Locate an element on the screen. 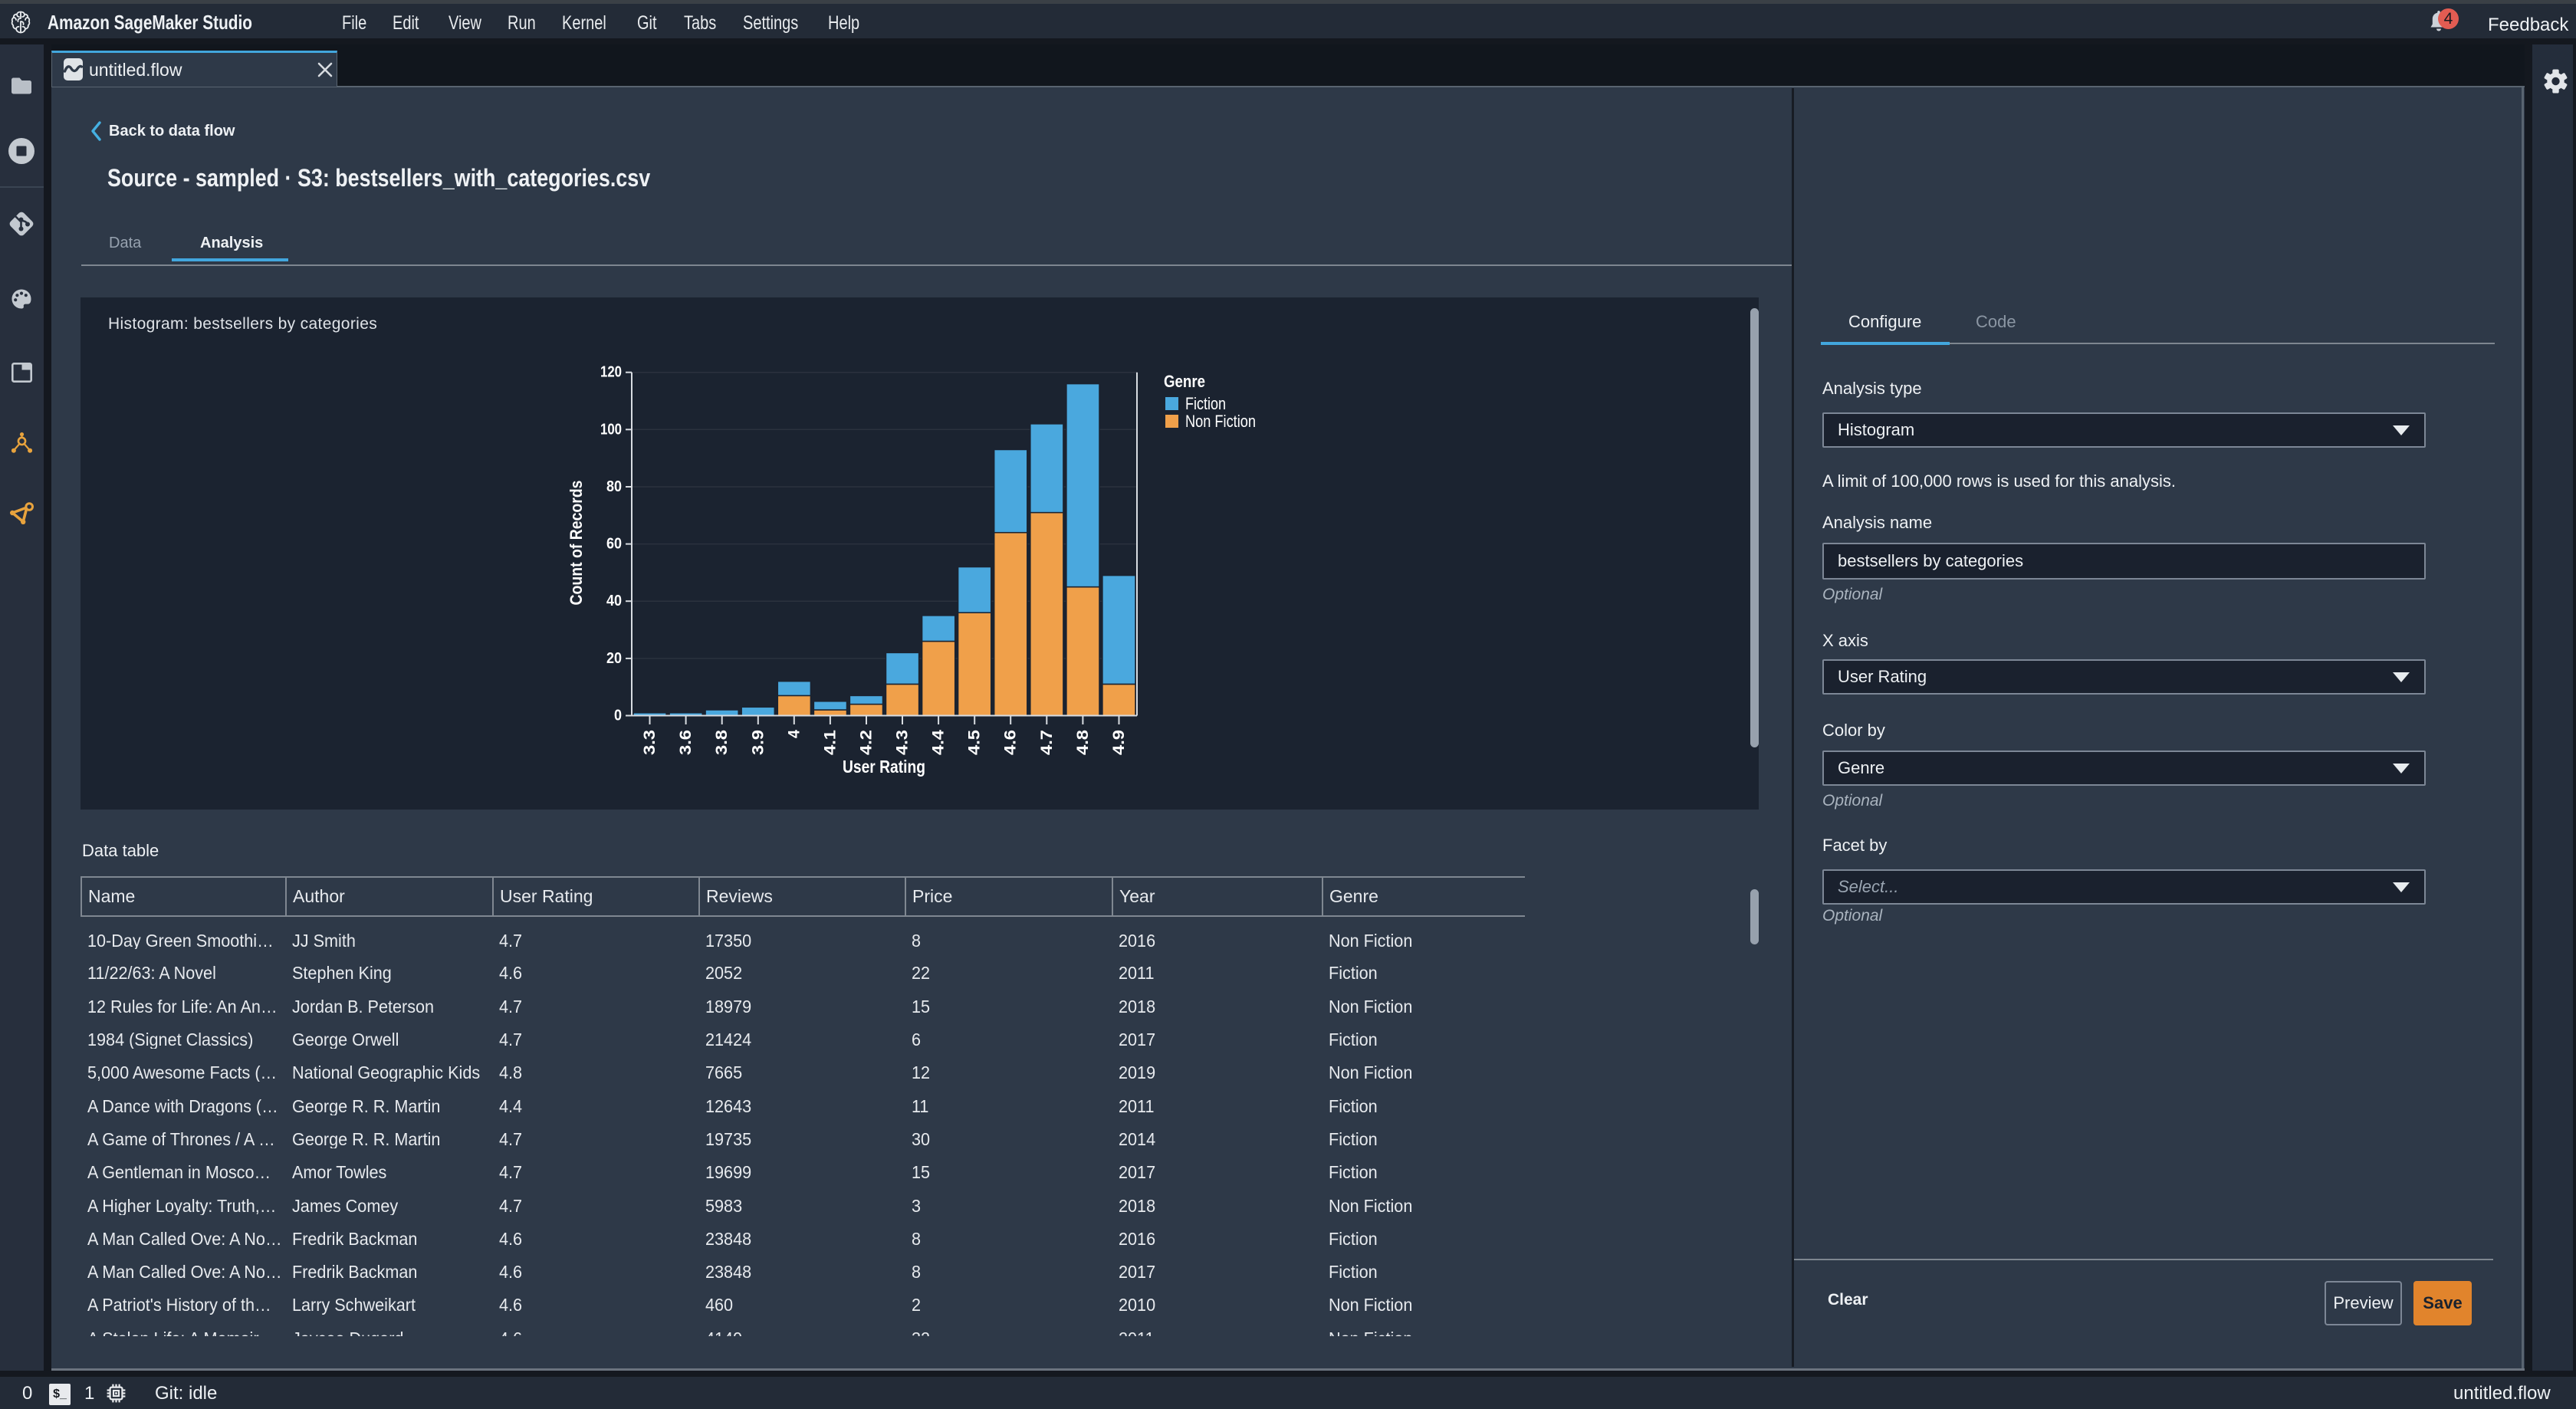 This screenshot has width=2576, height=1409. svg-text: 4.9 is located at coordinates (1119, 742).